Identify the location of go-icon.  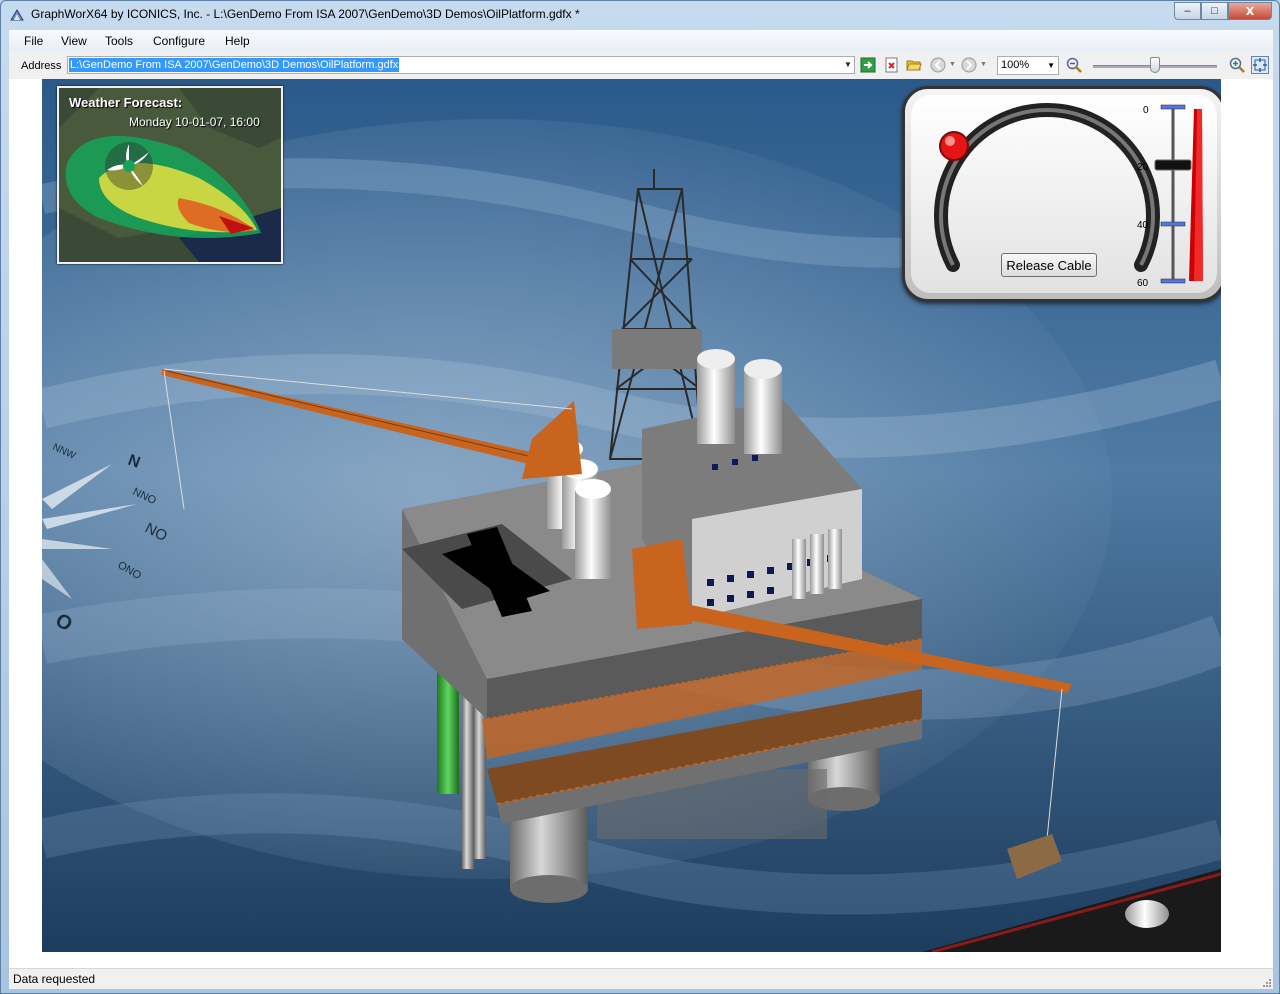
(868, 65).